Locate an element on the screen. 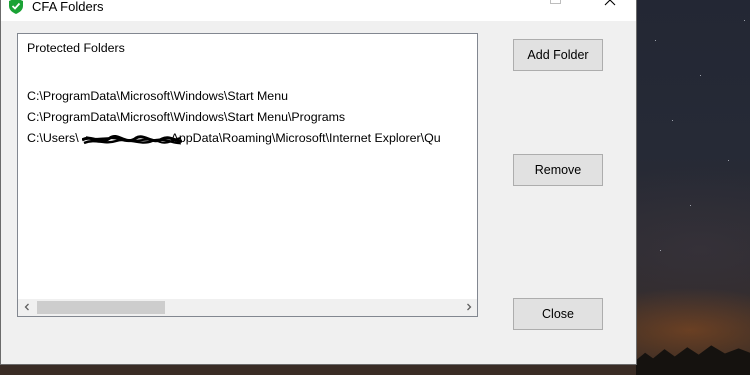 The height and width of the screenshot is (375, 750). minimize-button is located at coordinates (496, 8).